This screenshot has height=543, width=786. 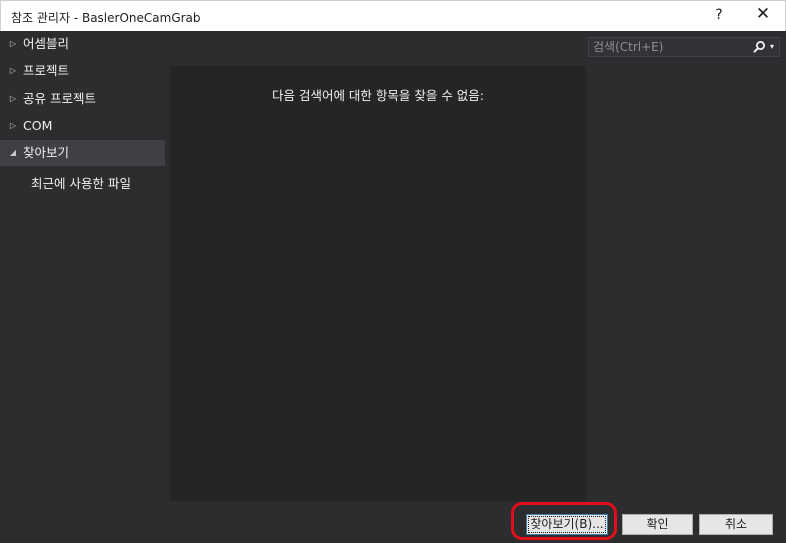 I want to click on sidebar-item-com: ▷ COM, so click(x=82, y=126).